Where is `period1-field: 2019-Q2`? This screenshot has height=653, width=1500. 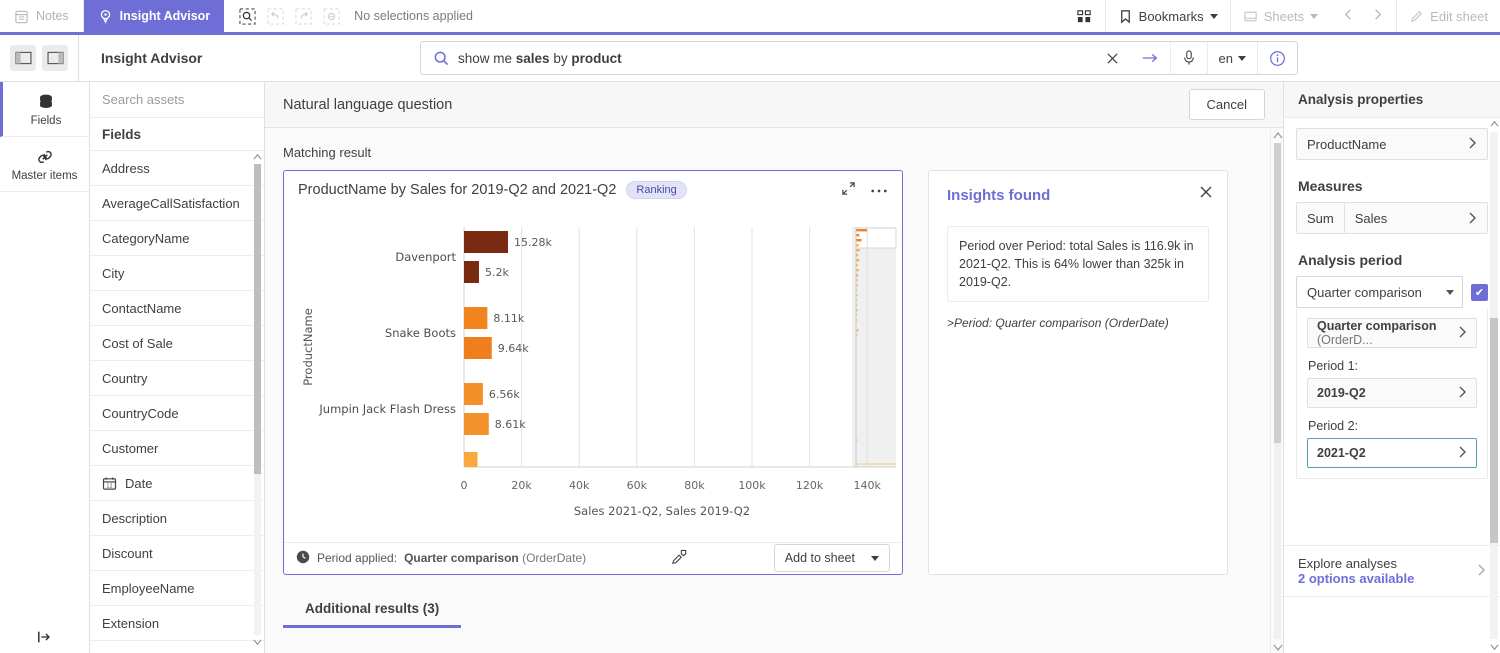 period1-field: 2019-Q2 is located at coordinates (1392, 393).